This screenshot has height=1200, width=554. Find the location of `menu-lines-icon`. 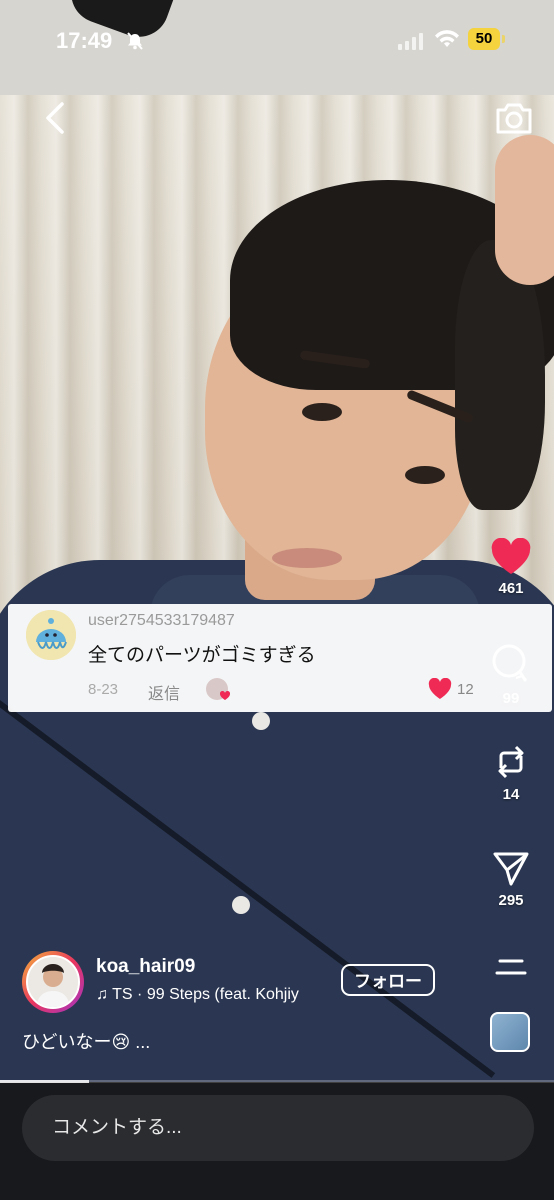

menu-lines-icon is located at coordinates (511, 967).